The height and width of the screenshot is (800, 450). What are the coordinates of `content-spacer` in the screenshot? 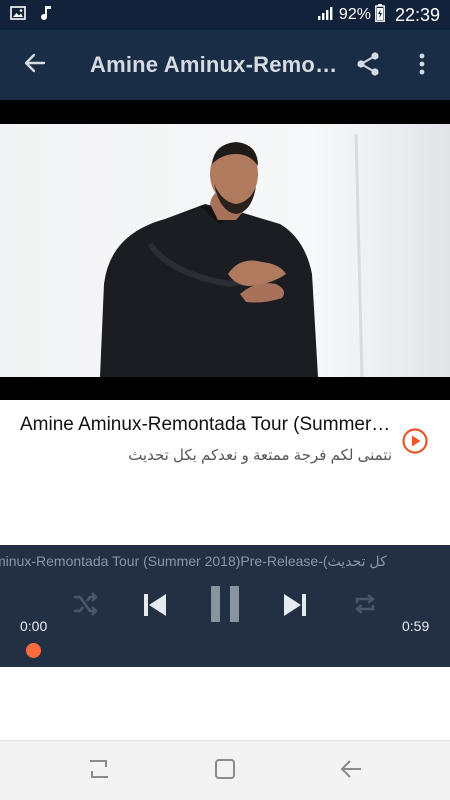 It's located at (225, 703).